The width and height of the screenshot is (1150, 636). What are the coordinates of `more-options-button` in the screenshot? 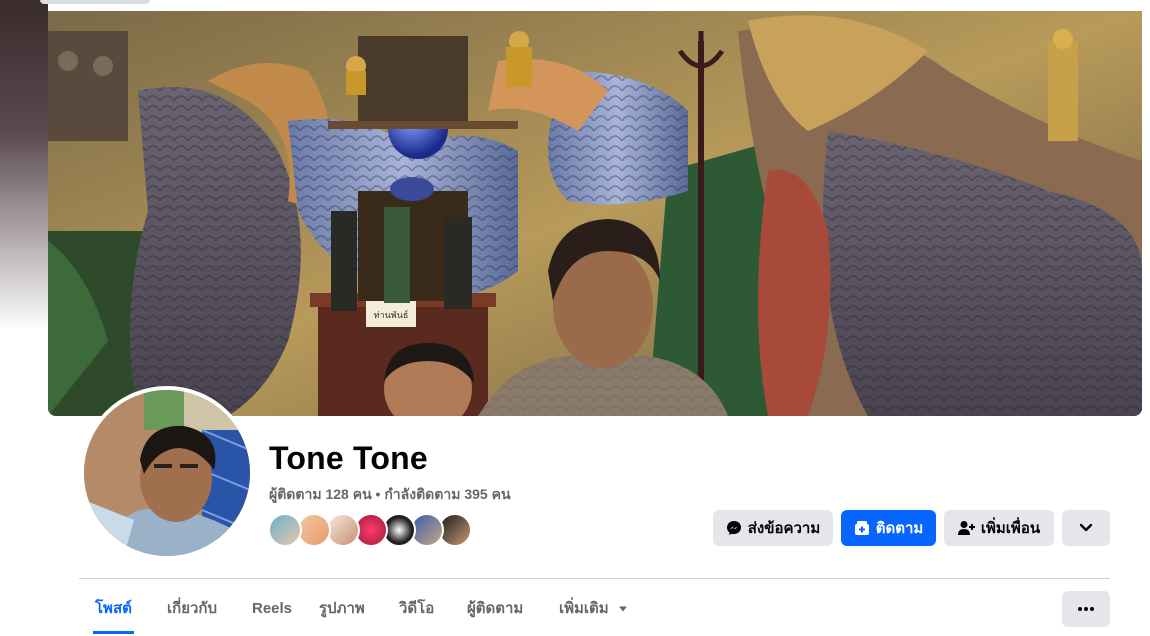 It's located at (1086, 609).